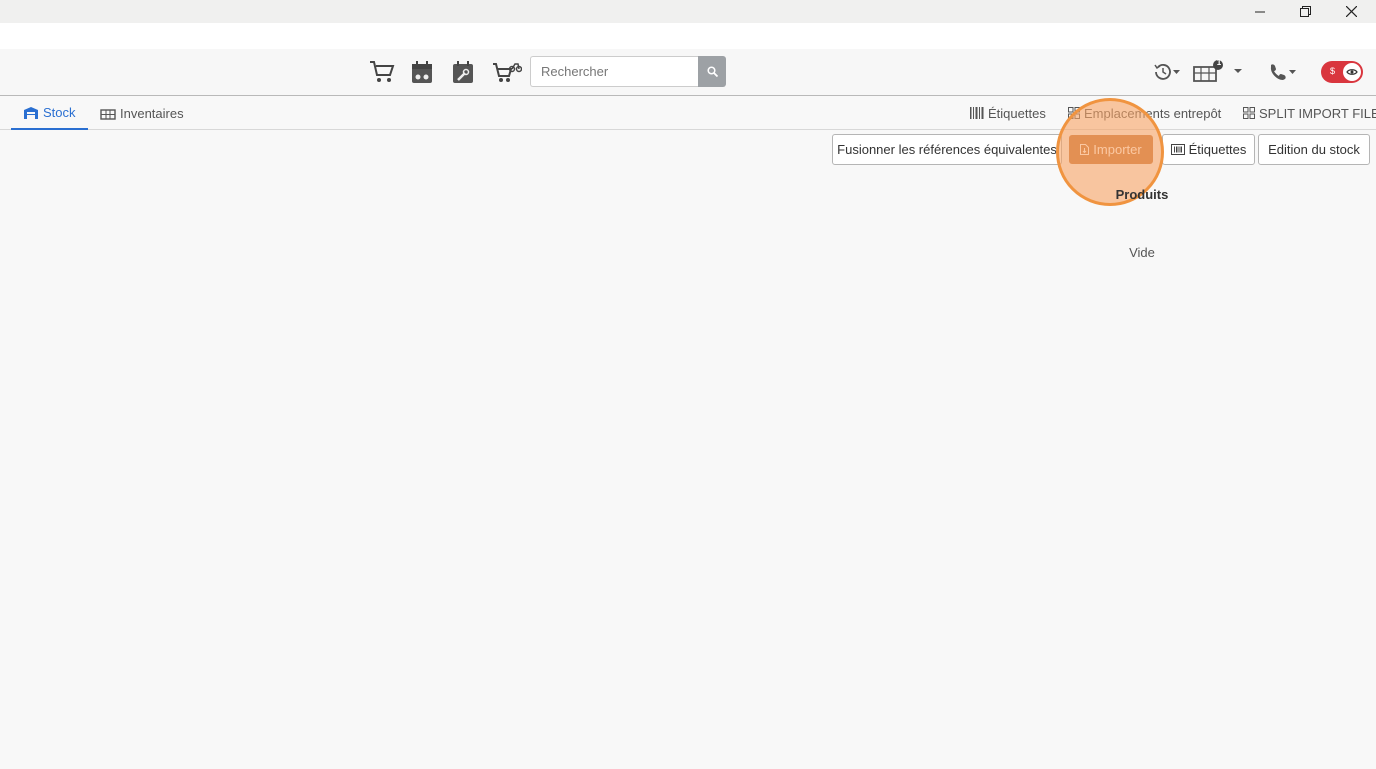  What do you see at coordinates (1260, 11) in the screenshot?
I see `minimize-icon` at bounding box center [1260, 11].